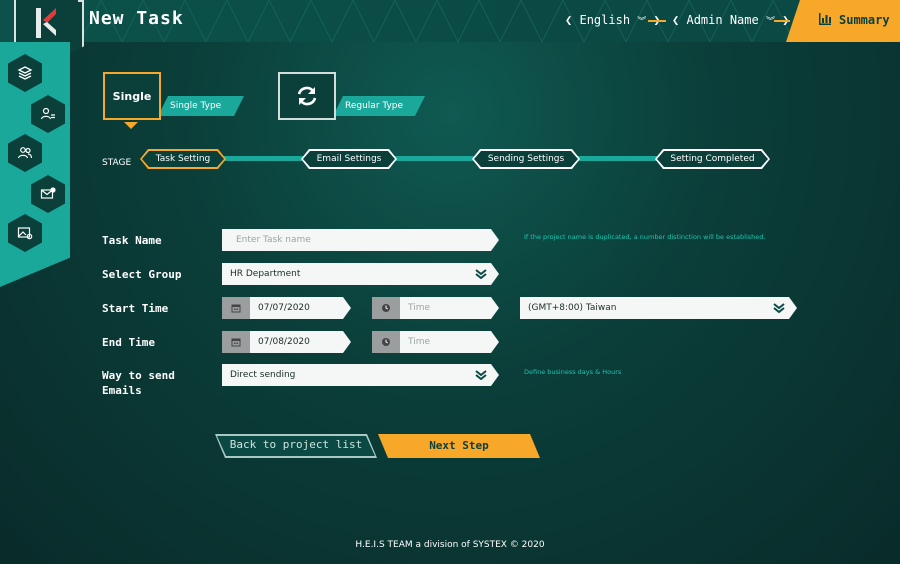  What do you see at coordinates (136, 18) in the screenshot?
I see `page-title: New Task` at bounding box center [136, 18].